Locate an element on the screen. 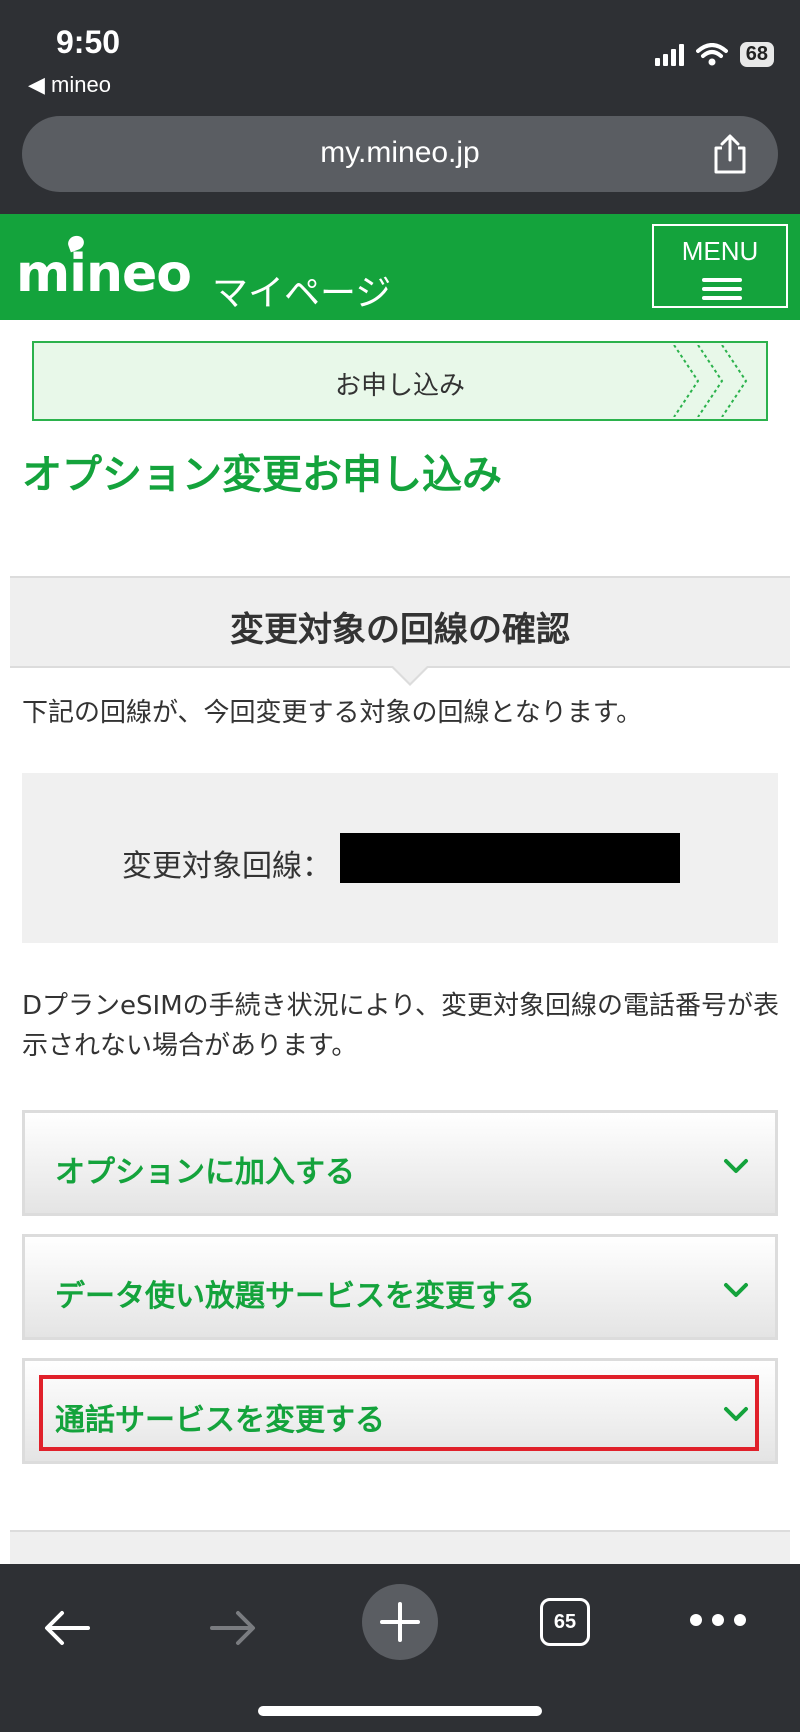  heading-notch-inner is located at coordinates (410, 674).